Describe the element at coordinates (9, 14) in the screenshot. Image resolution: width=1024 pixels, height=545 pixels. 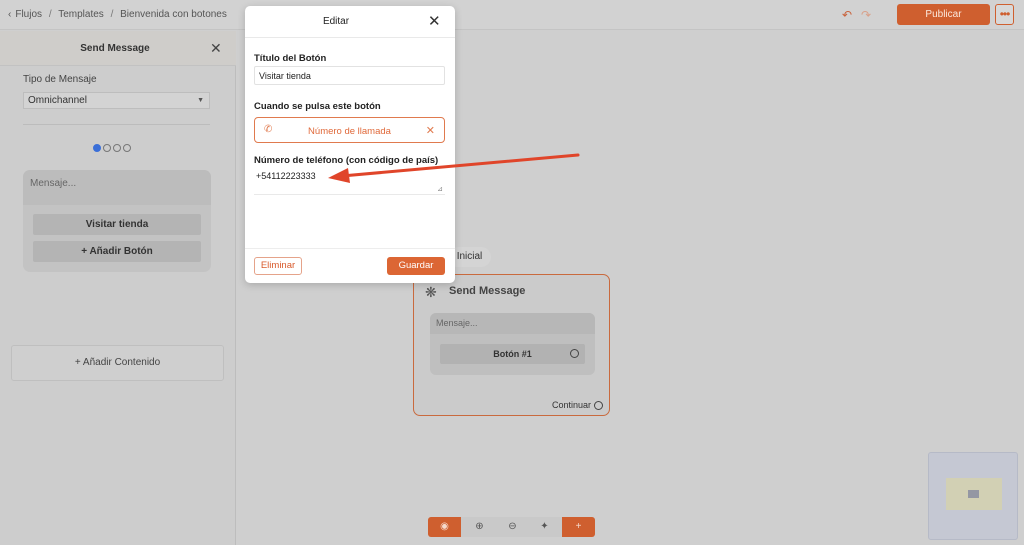
I see `back-chevron-icon: ‹` at that location.